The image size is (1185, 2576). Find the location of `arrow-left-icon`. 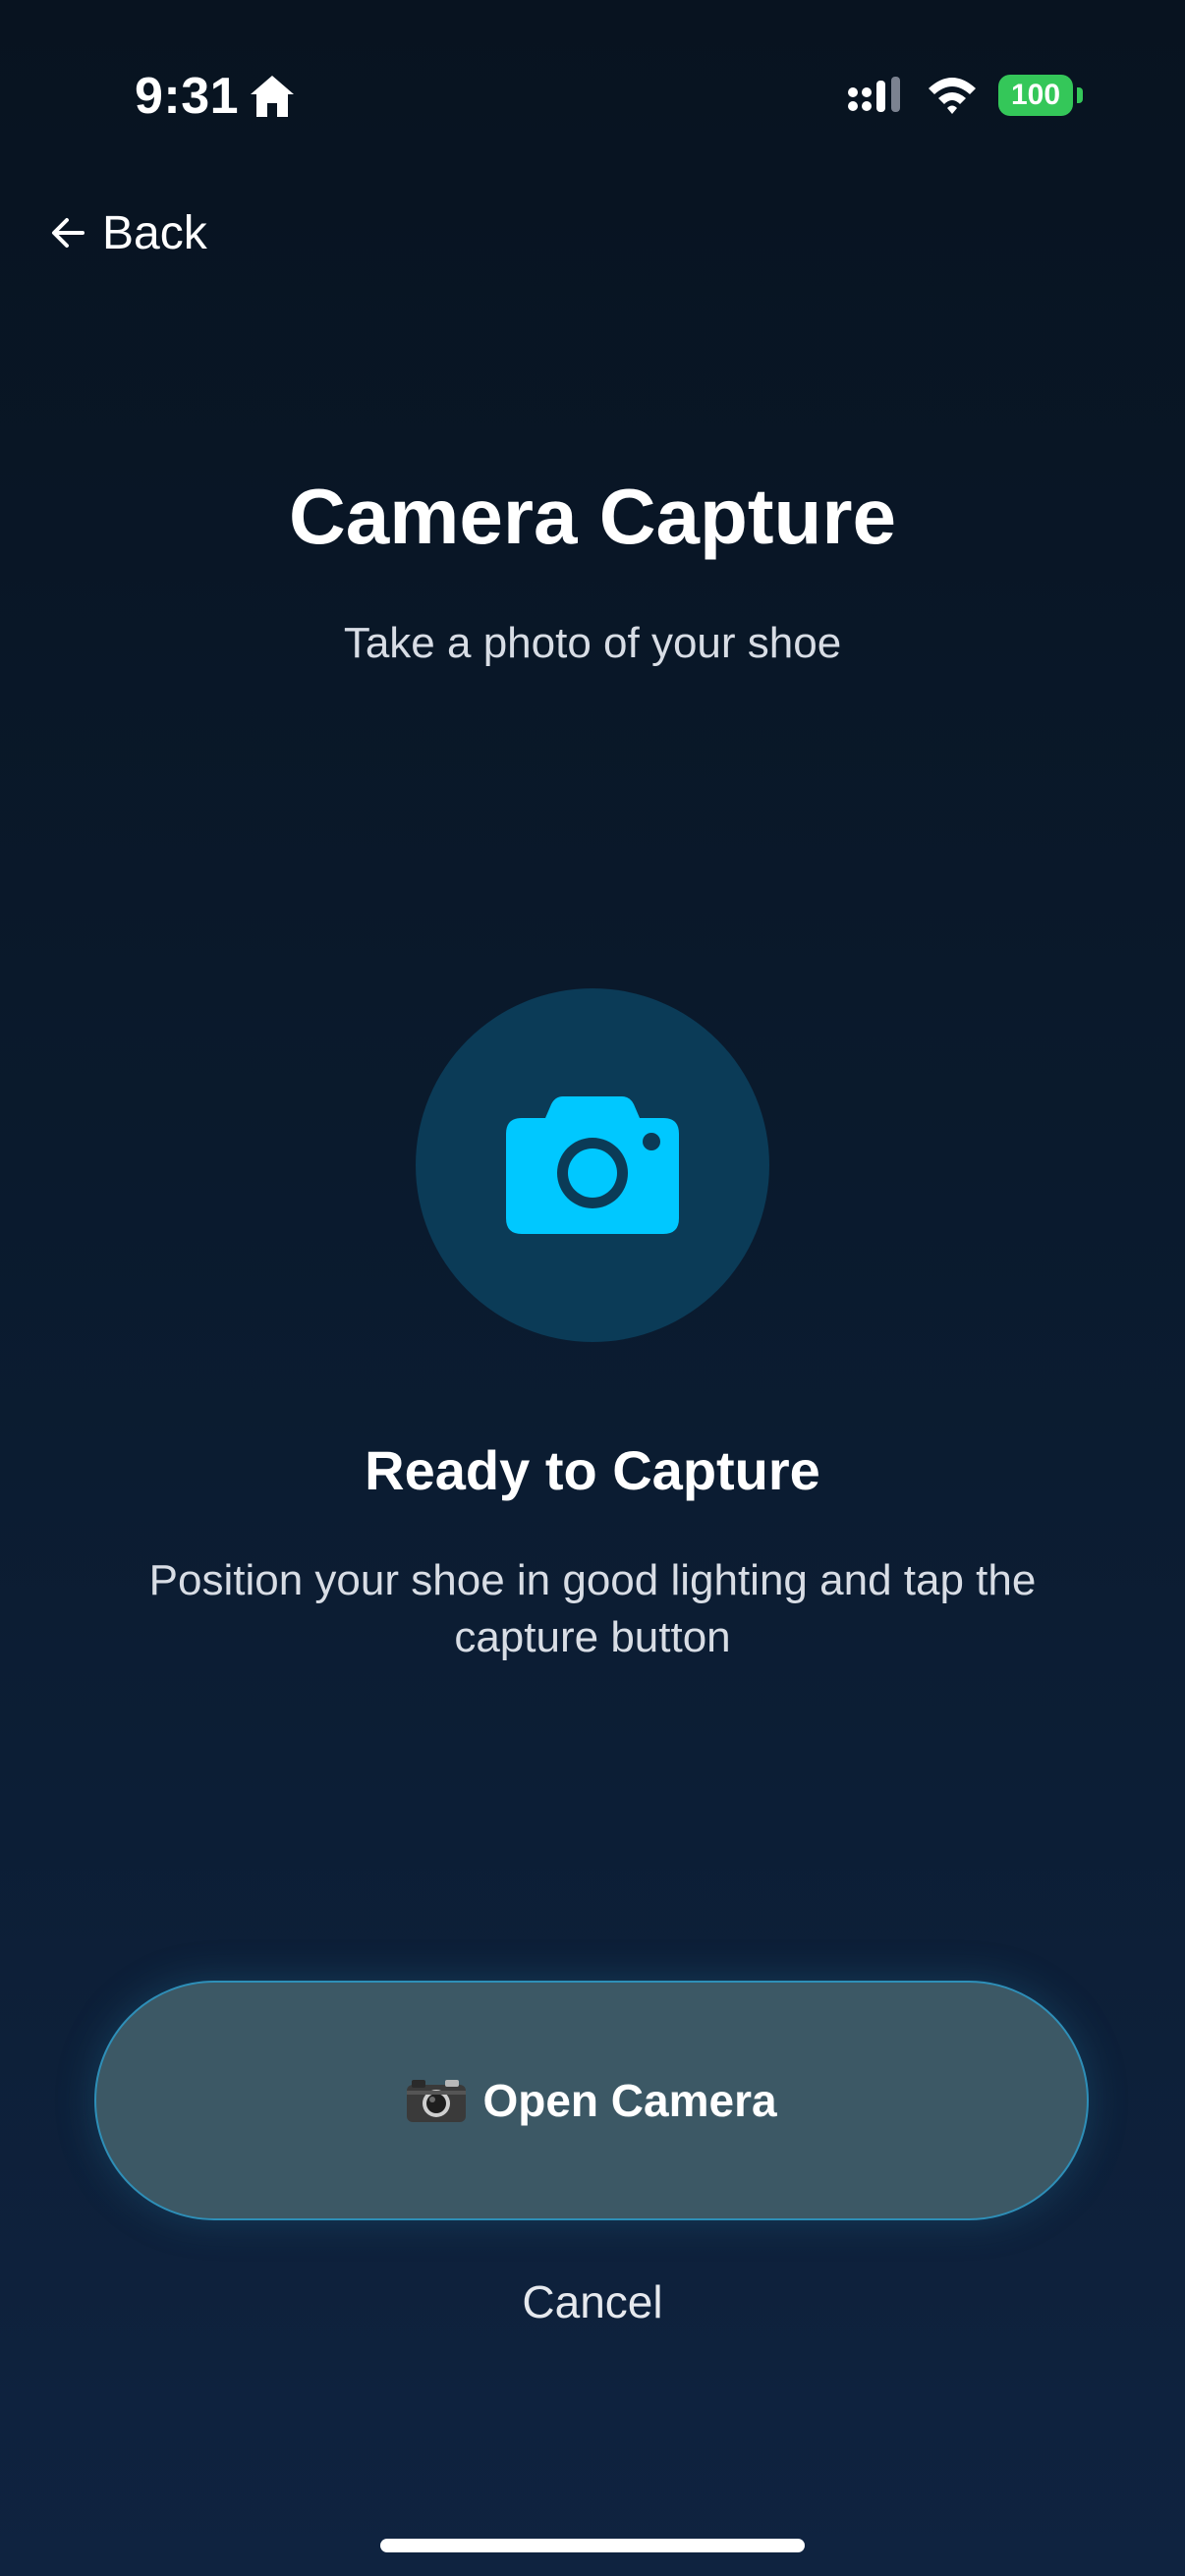

arrow-left-icon is located at coordinates (68, 233).